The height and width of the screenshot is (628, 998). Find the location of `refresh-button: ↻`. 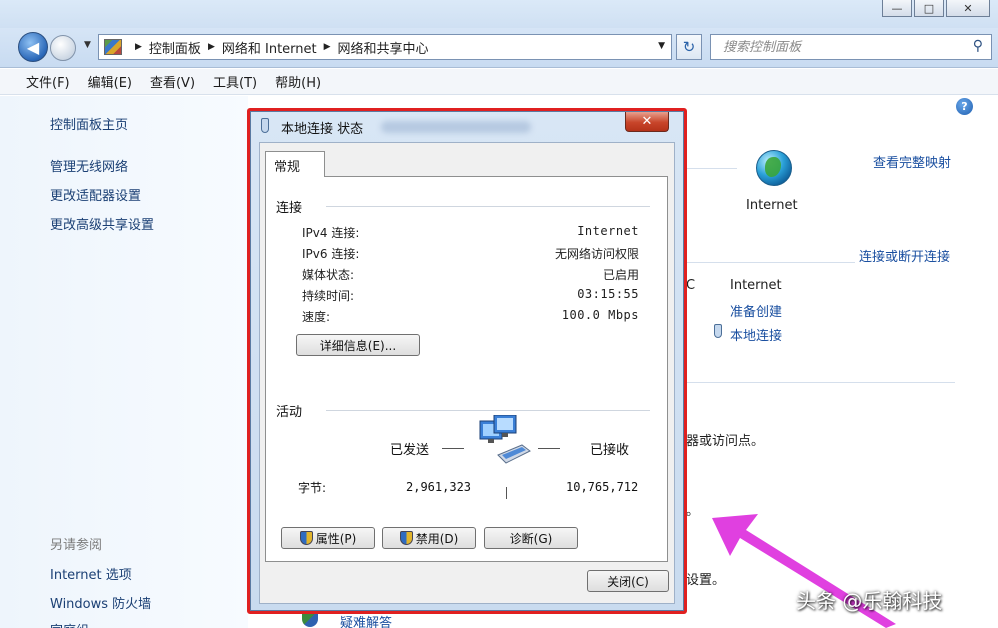

refresh-button: ↻ is located at coordinates (689, 47).